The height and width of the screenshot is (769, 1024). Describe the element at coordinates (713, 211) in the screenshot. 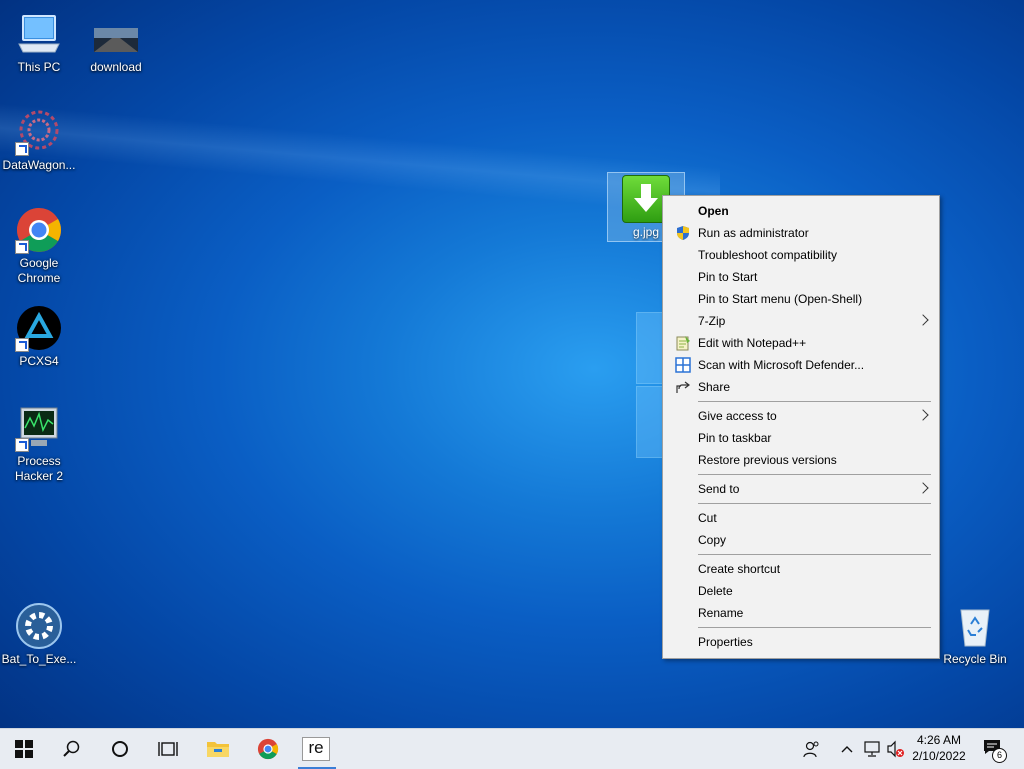

I see `menu-item-label: Open` at that location.